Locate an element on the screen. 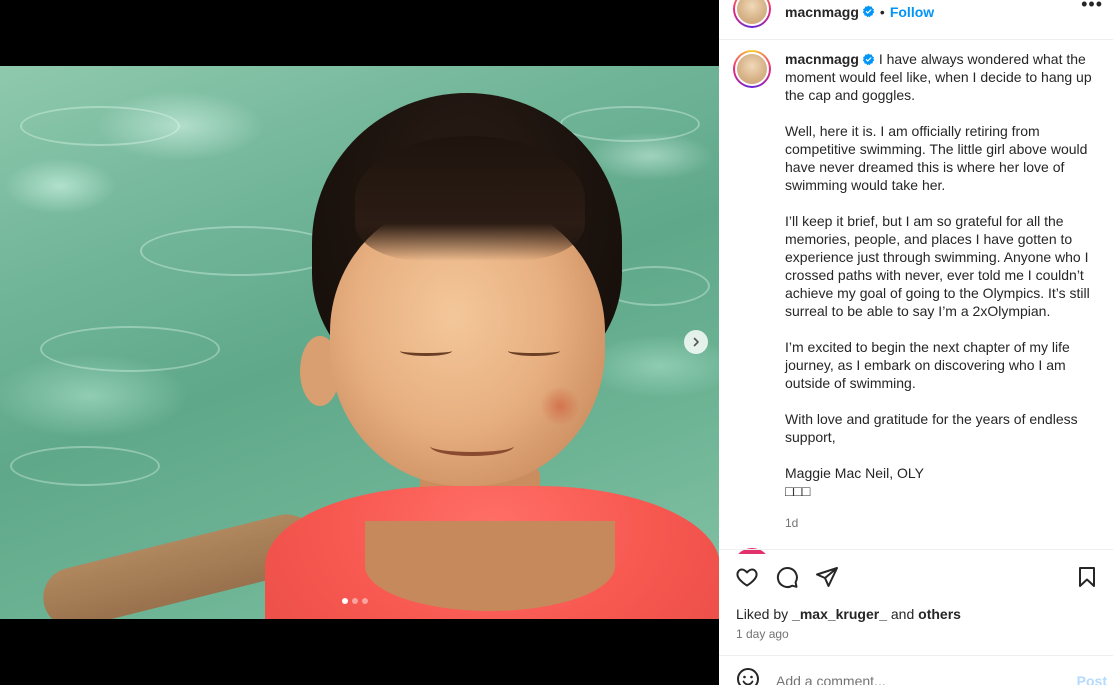  caption-signature: Maggie Mac Neil, OLY □□□ is located at coordinates (855, 482).